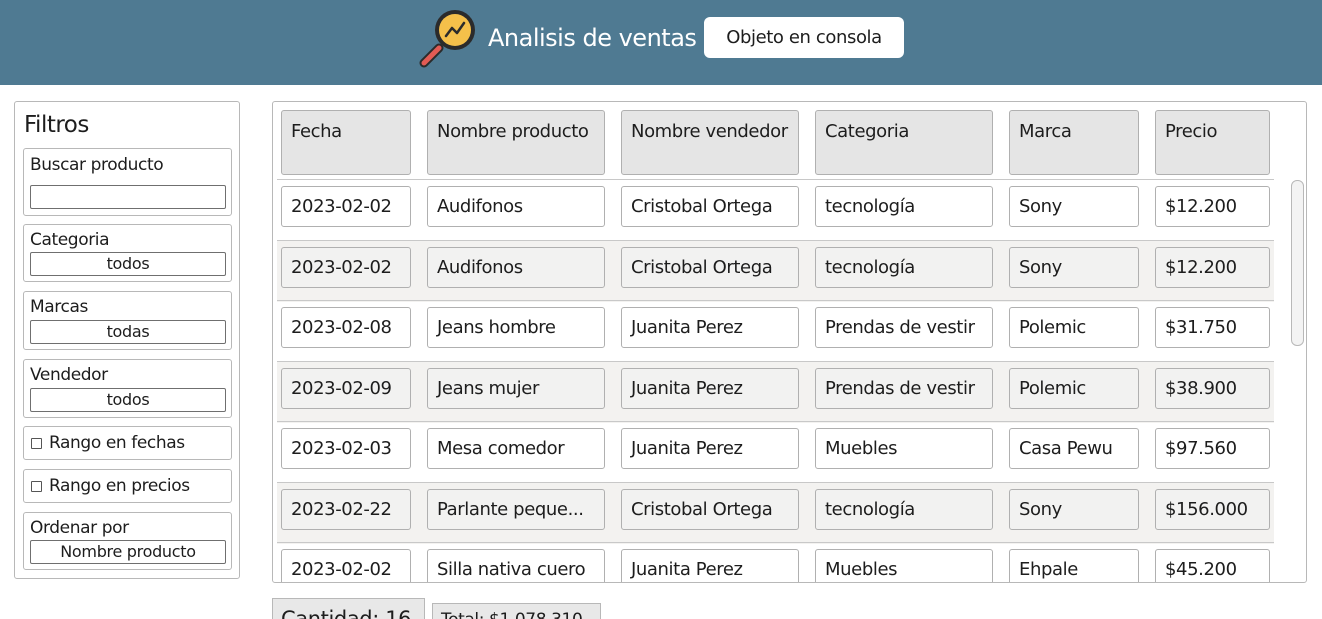 This screenshot has height=619, width=1322. I want to click on brands-filter: Marcas todas, so click(127, 320).